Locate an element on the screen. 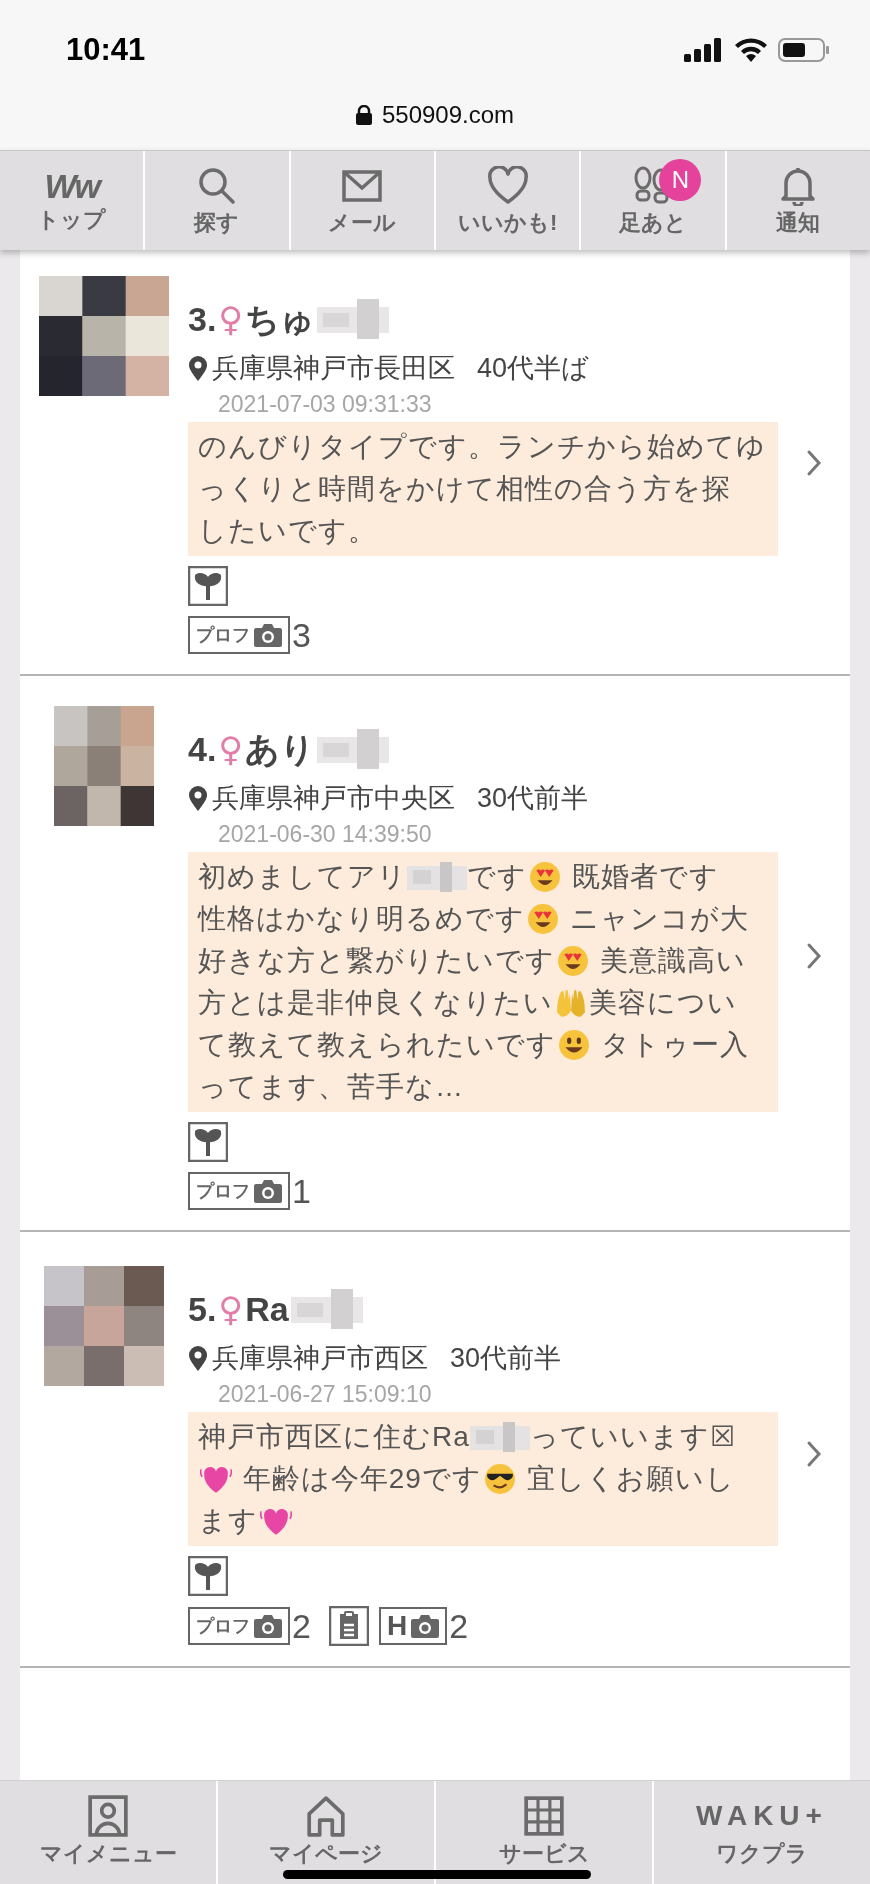 This screenshot has height=1884, width=870. wifi-icon is located at coordinates (751, 50).